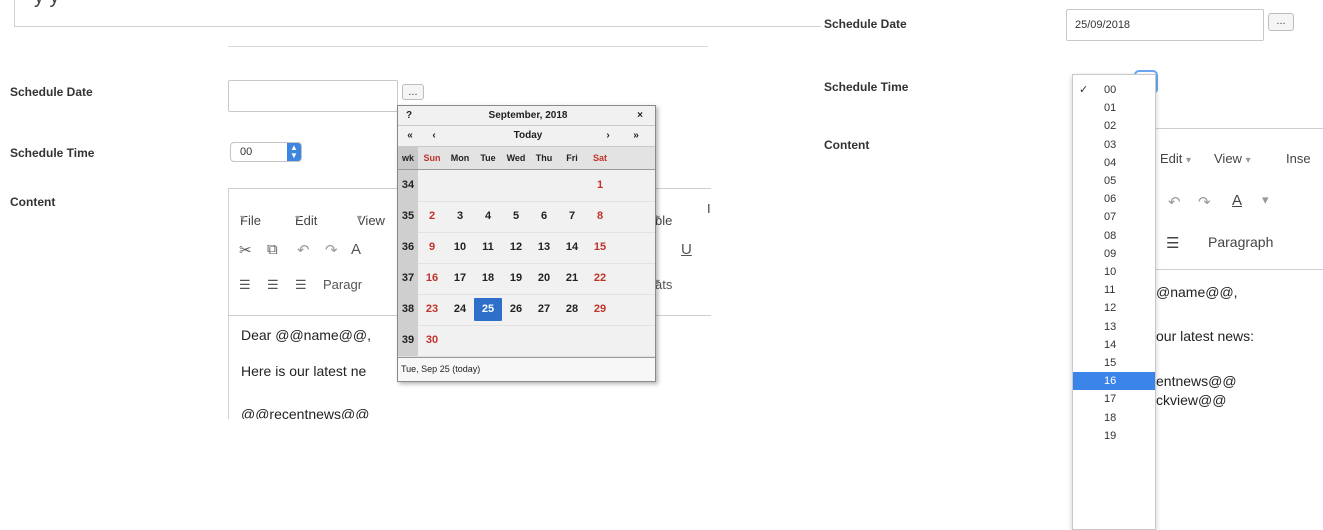 The width and height of the screenshot is (1323, 530). Describe the element at coordinates (516, 158) in the screenshot. I see `weekday-header-wed: Wed` at that location.